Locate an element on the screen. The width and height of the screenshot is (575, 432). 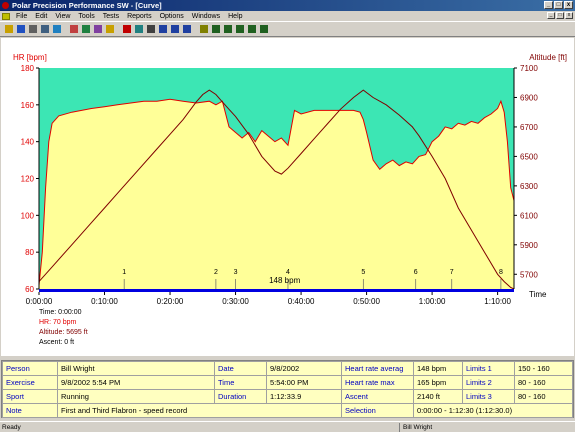
time-label: Time is located at coordinates (240, 382).